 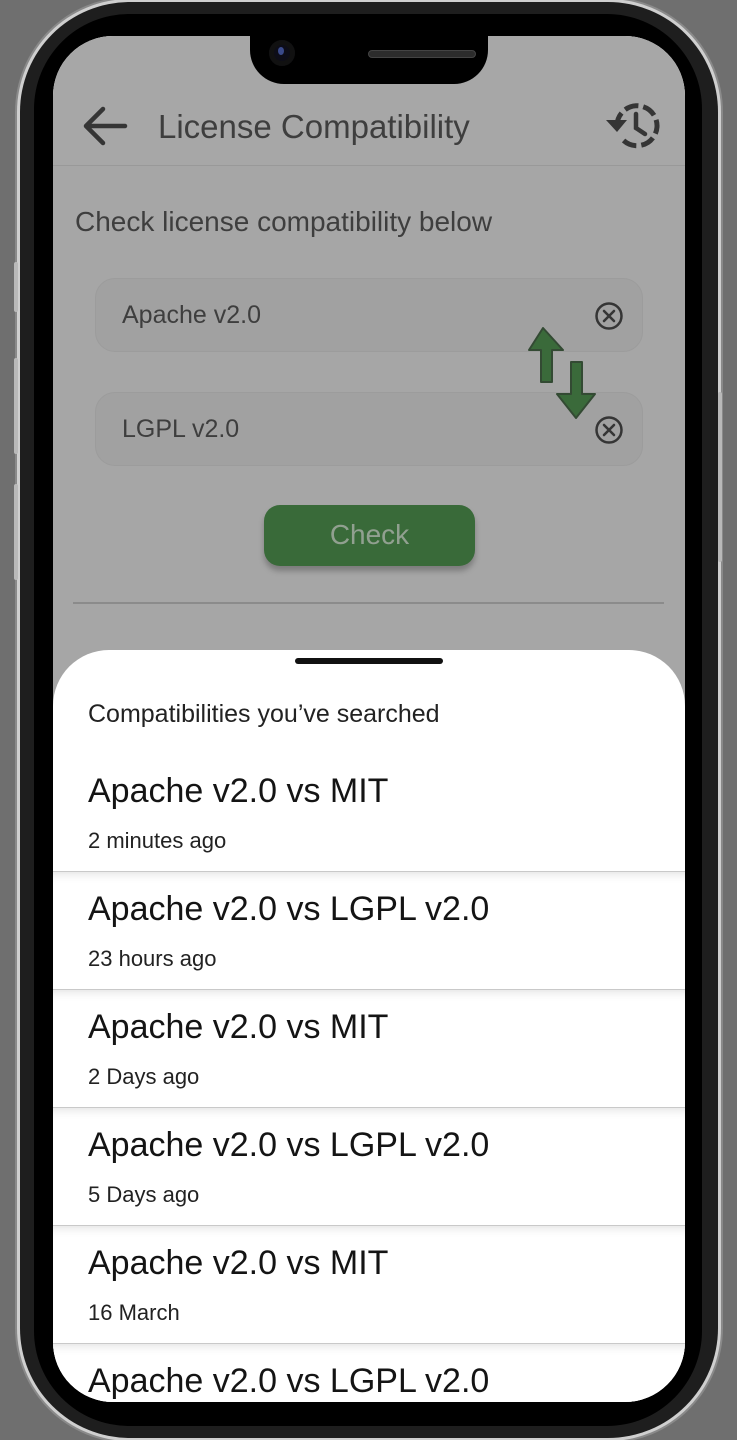 What do you see at coordinates (157, 840) in the screenshot?
I see `history-item-time: 2 minutes ago` at bounding box center [157, 840].